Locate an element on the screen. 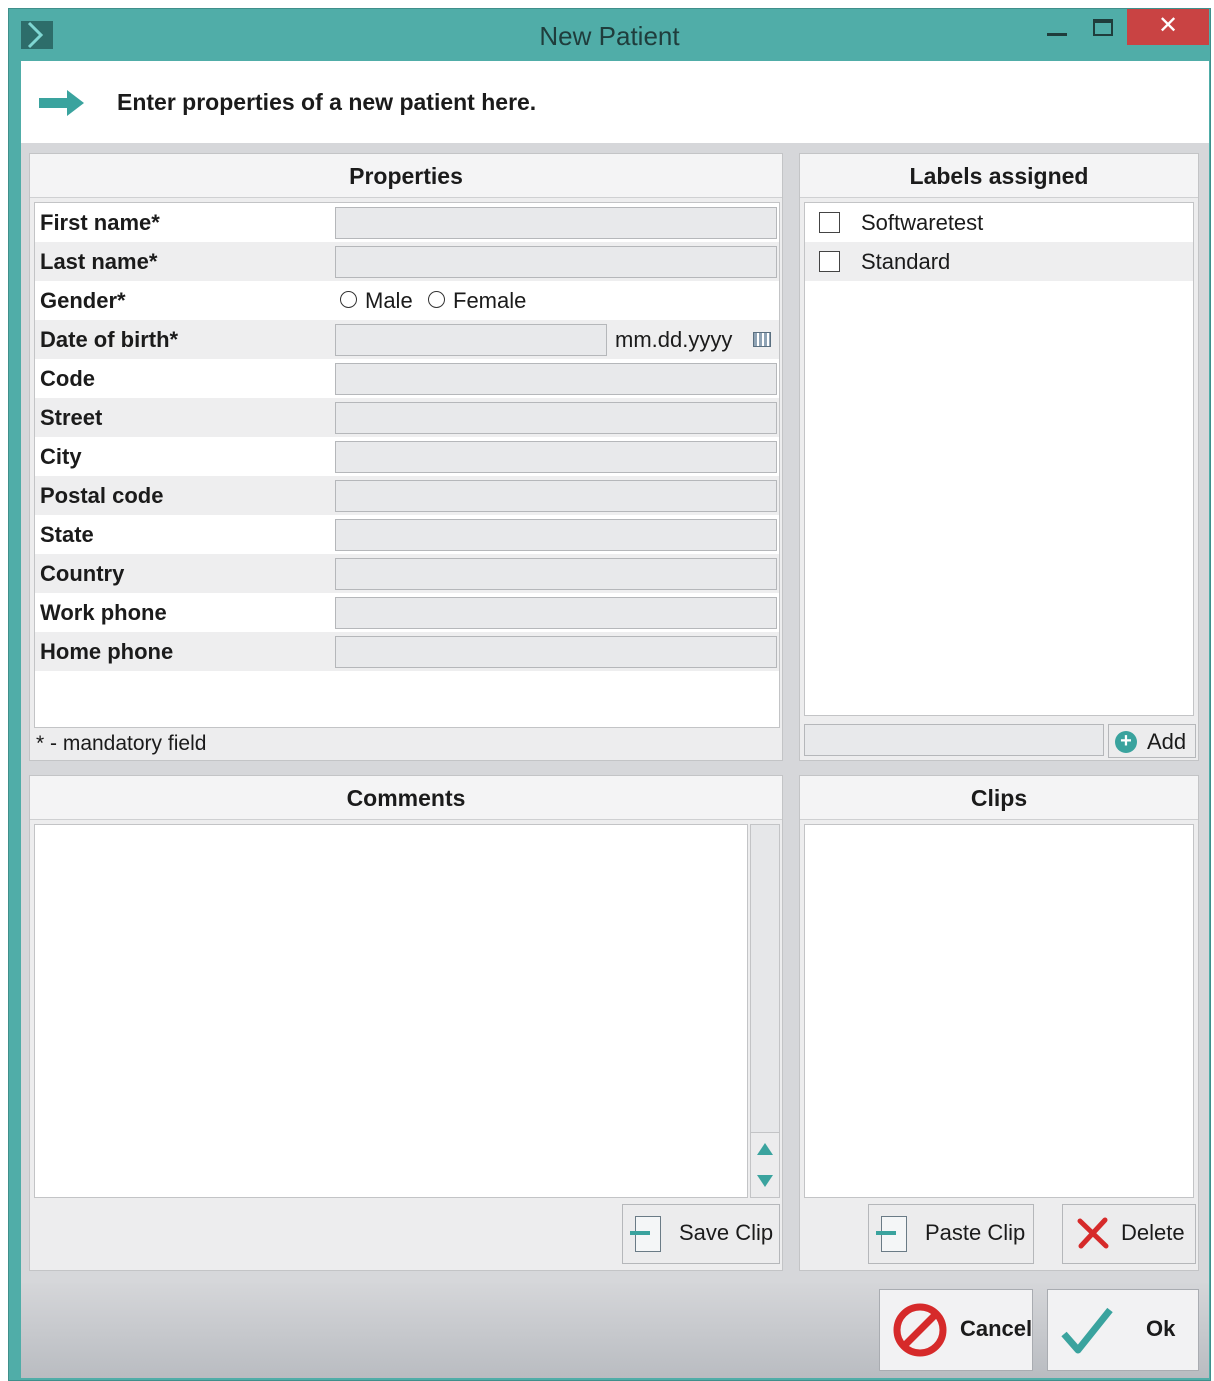 The width and height of the screenshot is (1214, 1381). work-phone-label: Work phone is located at coordinates (103, 612).